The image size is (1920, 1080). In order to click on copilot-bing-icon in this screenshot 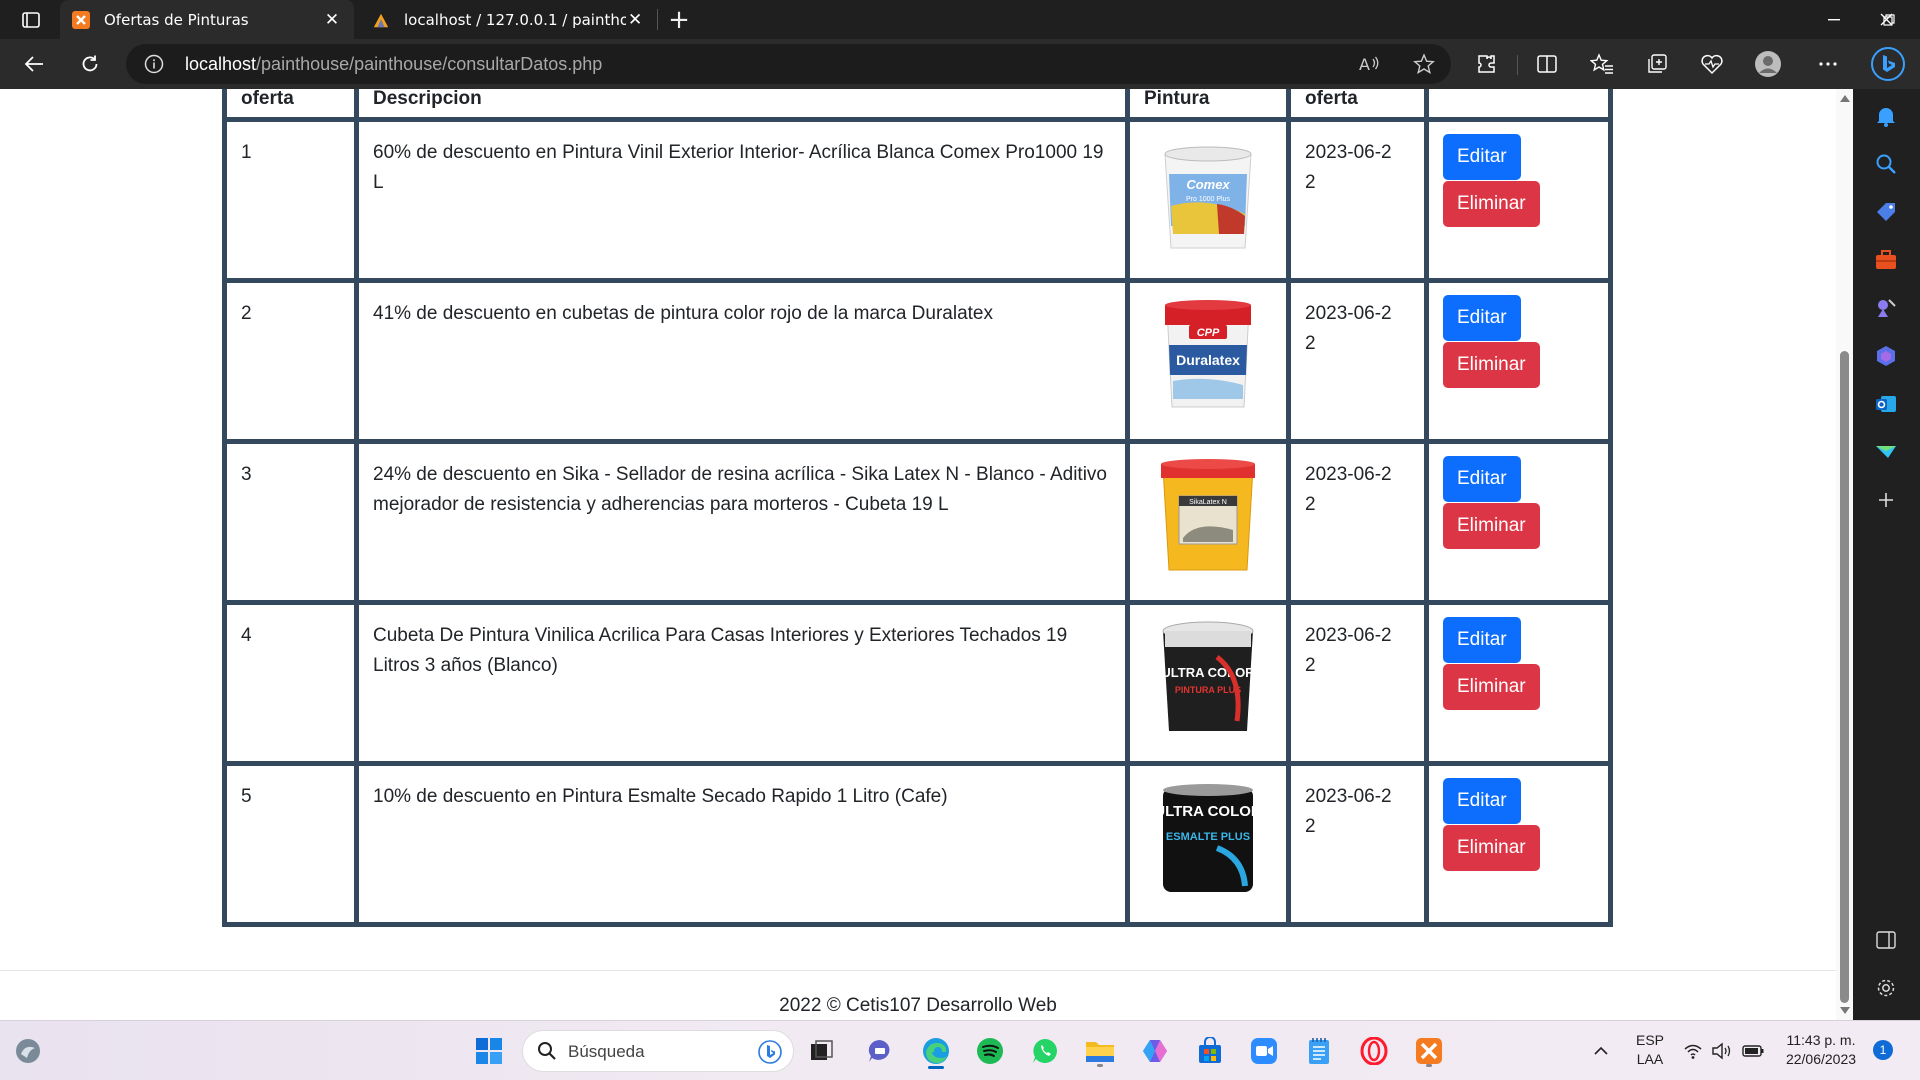, I will do `click(1888, 64)`.